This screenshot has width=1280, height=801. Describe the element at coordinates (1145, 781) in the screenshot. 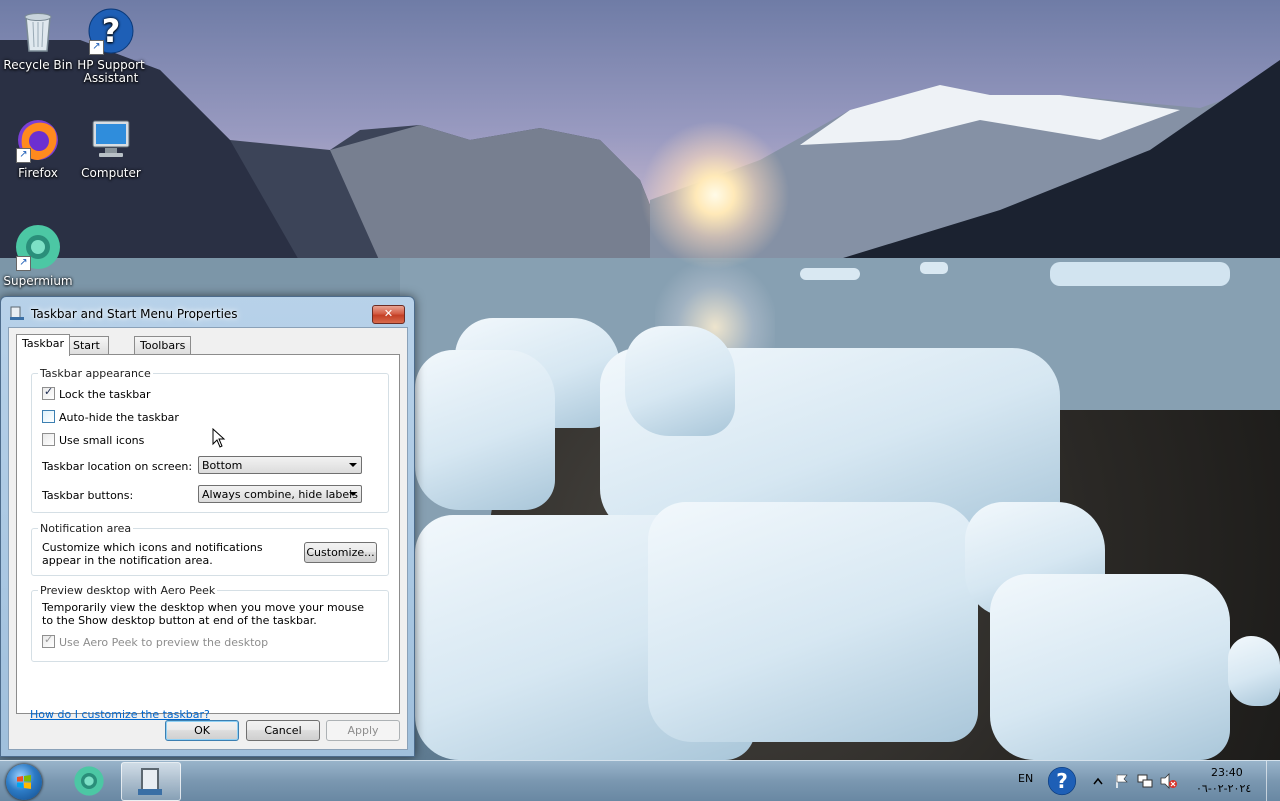

I see `network-icon` at that location.